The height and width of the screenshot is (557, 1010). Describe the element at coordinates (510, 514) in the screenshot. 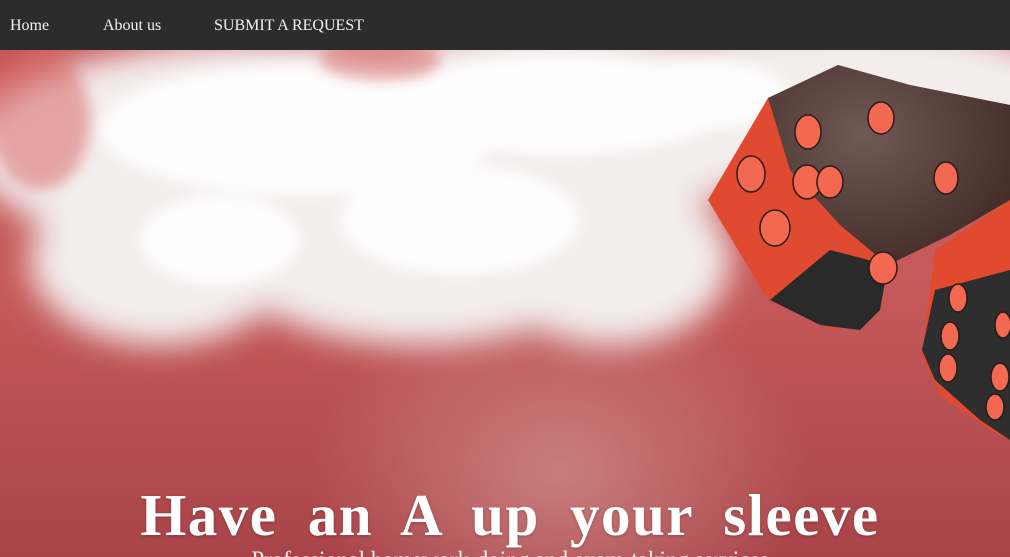

I see `hero-headline: Have an A up your sleeve` at that location.